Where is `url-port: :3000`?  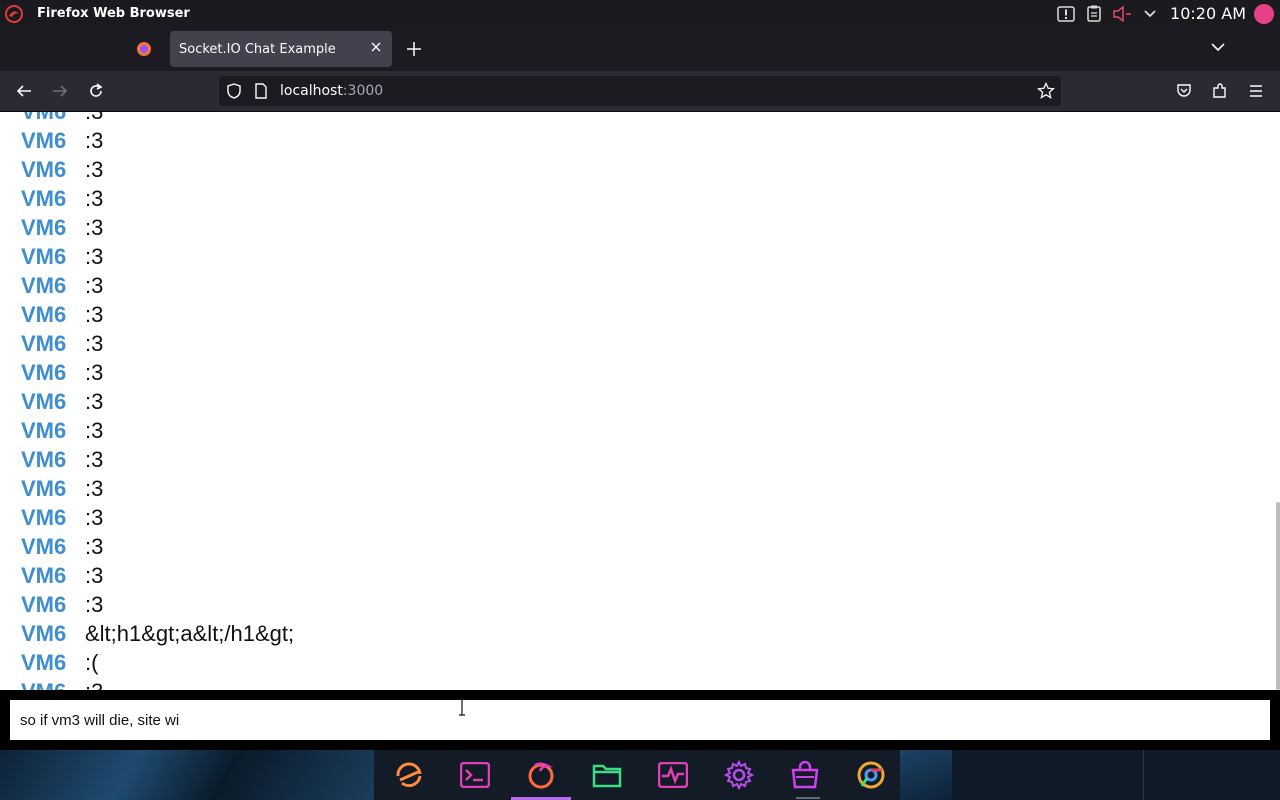 url-port: :3000 is located at coordinates (363, 91).